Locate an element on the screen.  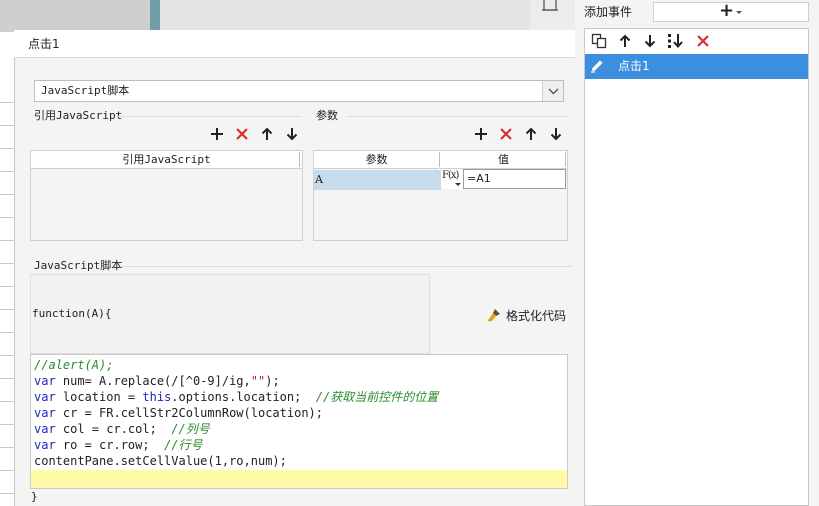
code-line-7: contentPane.setCellValue(1,ro,num); is located at coordinates (160, 461).